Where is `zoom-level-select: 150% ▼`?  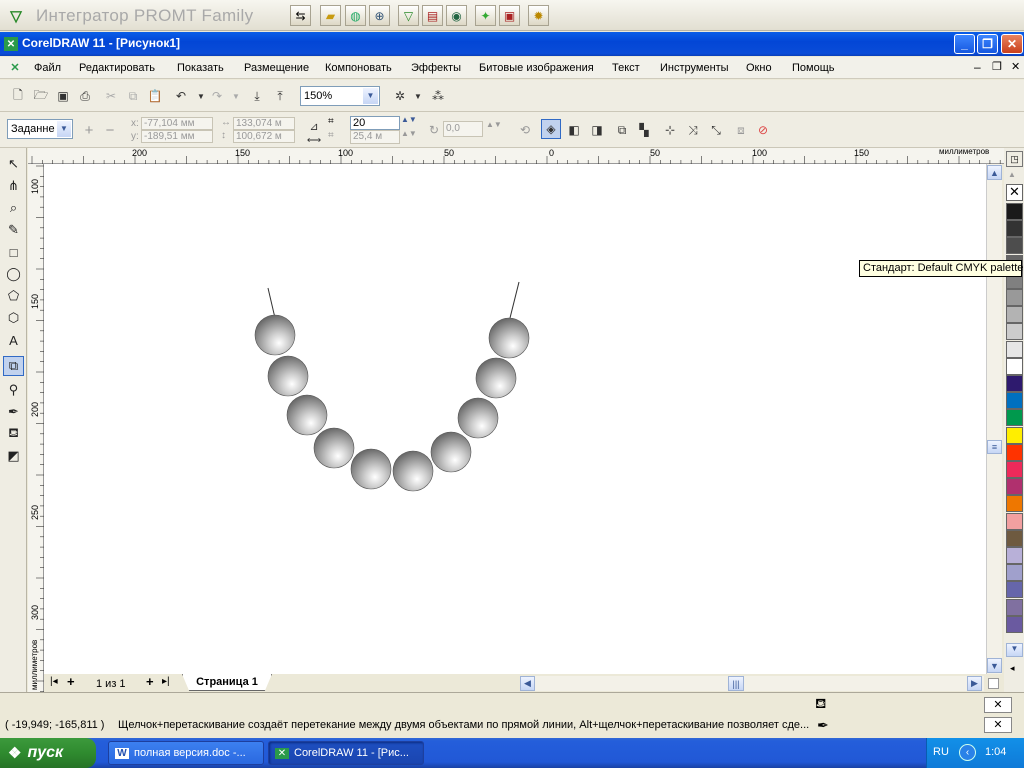 zoom-level-select: 150% ▼ is located at coordinates (340, 96).